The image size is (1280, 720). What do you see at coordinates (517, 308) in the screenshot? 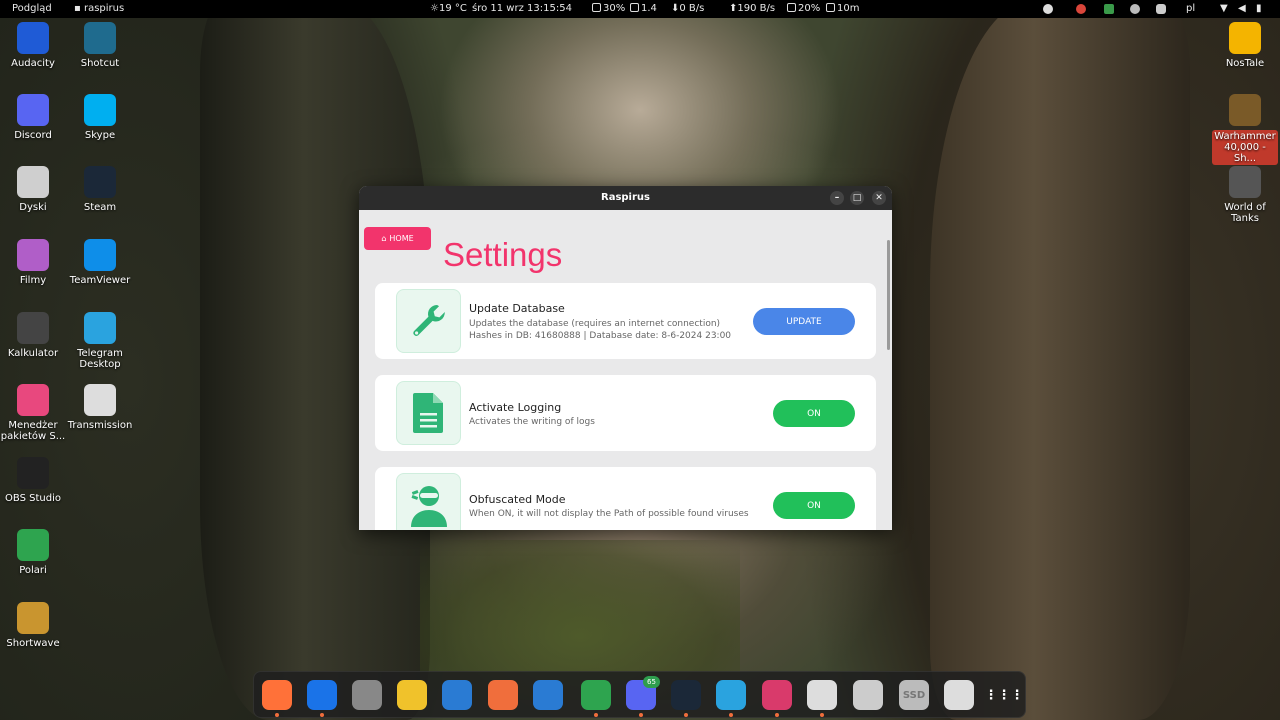
I see `card-title: Update Database` at bounding box center [517, 308].